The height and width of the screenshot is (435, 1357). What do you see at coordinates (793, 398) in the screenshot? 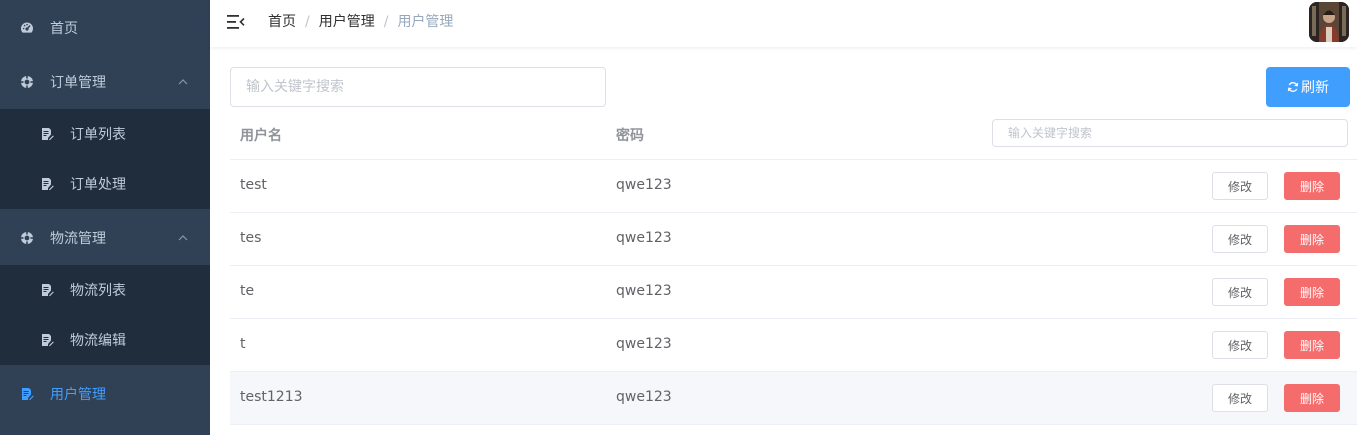
I see `table-row: test1213 qwe123 修改 删除` at bounding box center [793, 398].